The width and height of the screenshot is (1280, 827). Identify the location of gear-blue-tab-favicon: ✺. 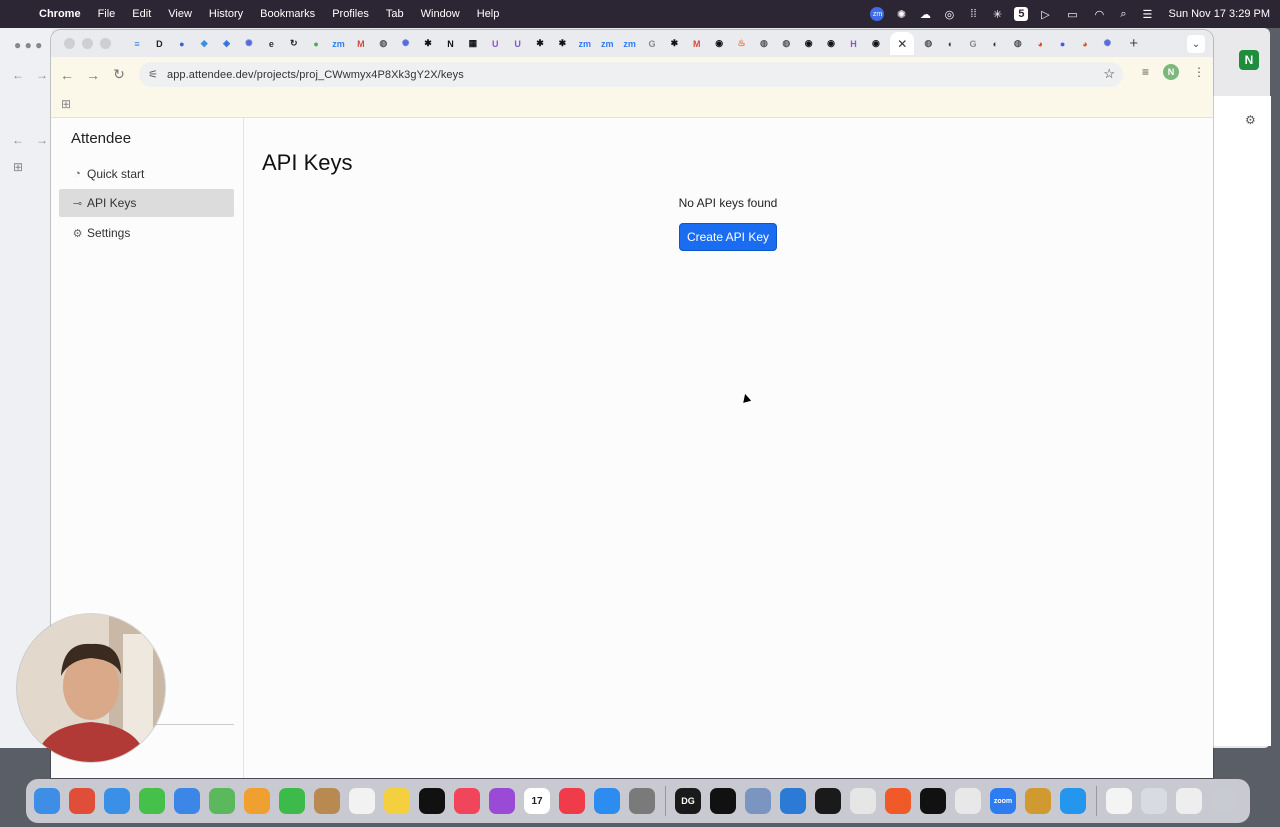
(249, 44).